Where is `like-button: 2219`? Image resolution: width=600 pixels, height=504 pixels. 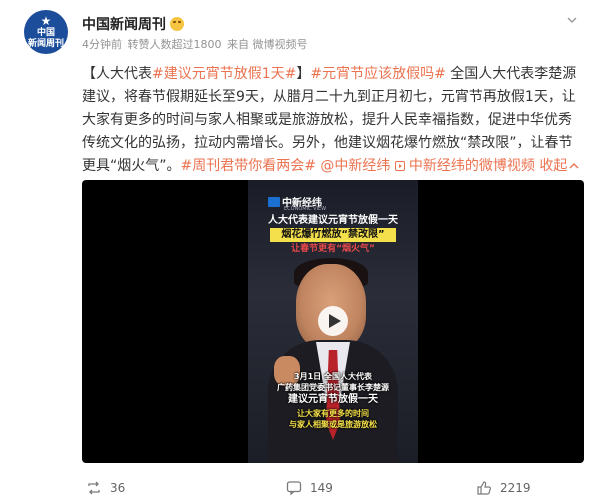 like-button: 2219 is located at coordinates (503, 488).